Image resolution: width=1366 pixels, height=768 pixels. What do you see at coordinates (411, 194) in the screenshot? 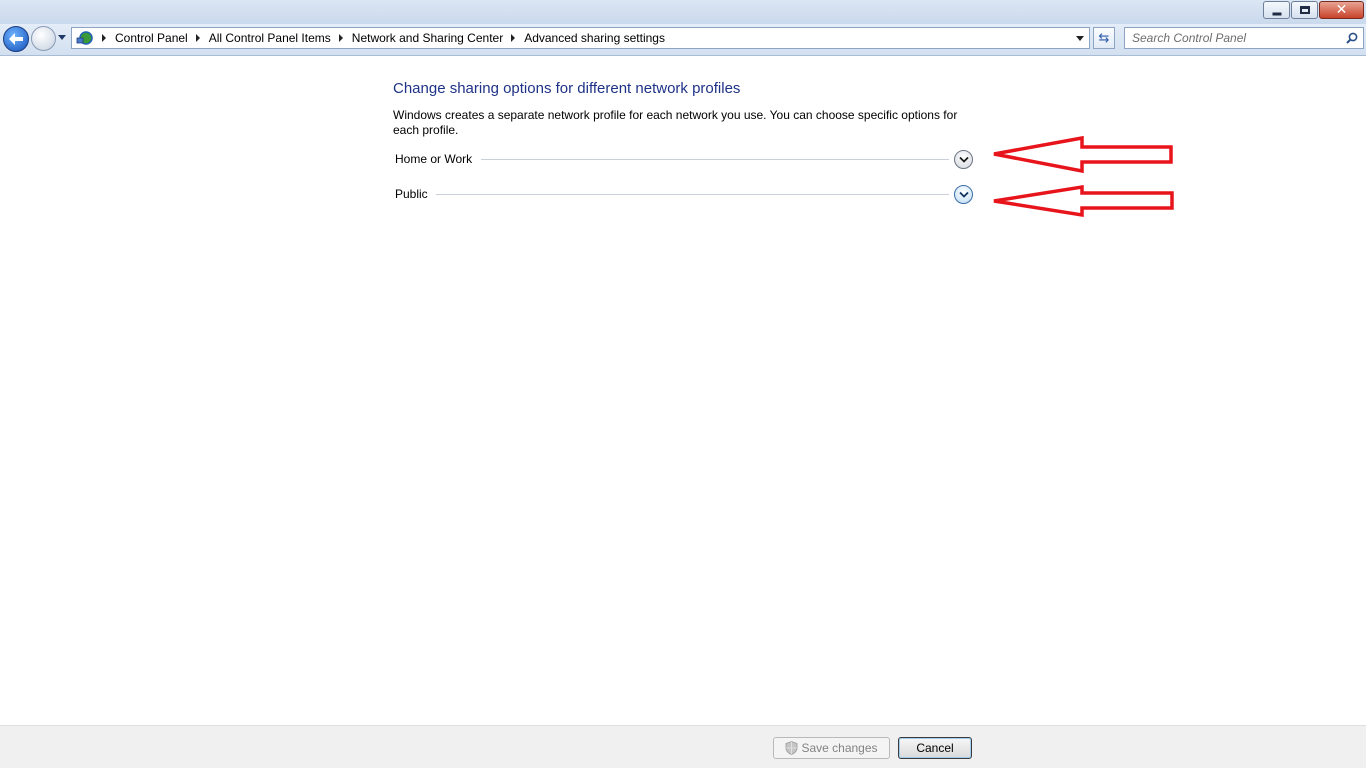
I see `profile-label: Public` at bounding box center [411, 194].